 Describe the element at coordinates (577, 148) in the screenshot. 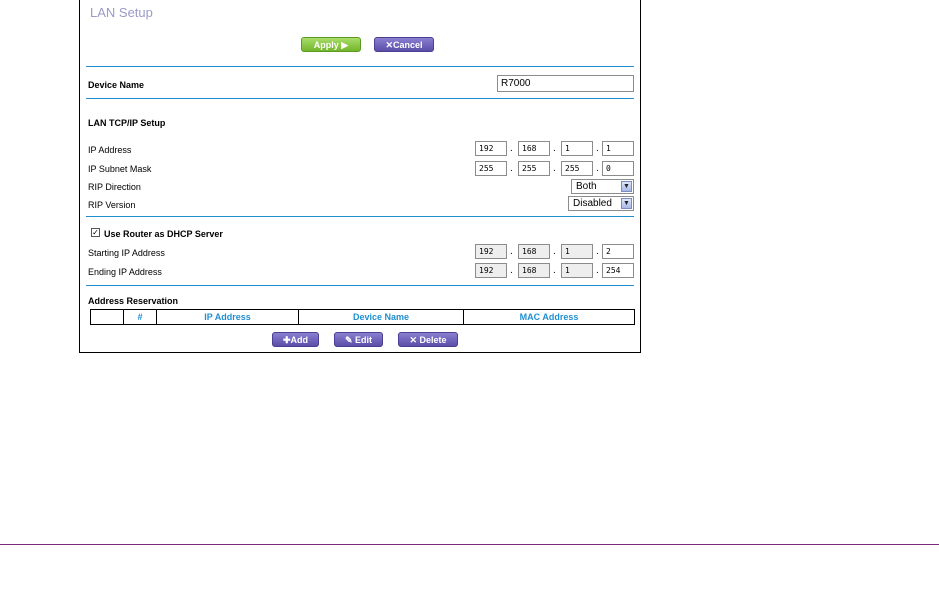

I see `ip-address-octet-3: 1` at that location.